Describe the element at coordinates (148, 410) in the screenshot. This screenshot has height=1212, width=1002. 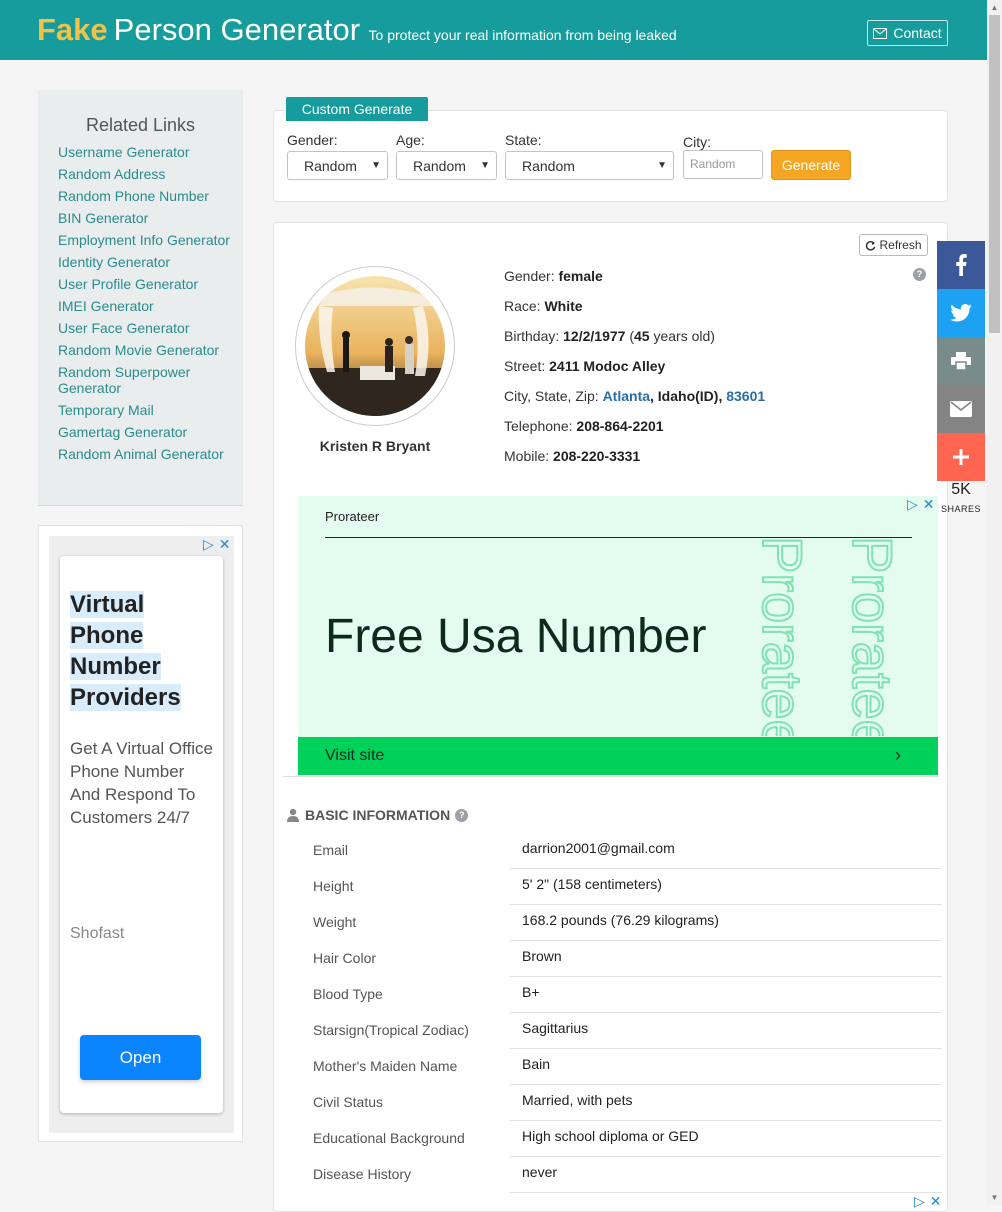
I see `related-link: Temporary Mail` at that location.